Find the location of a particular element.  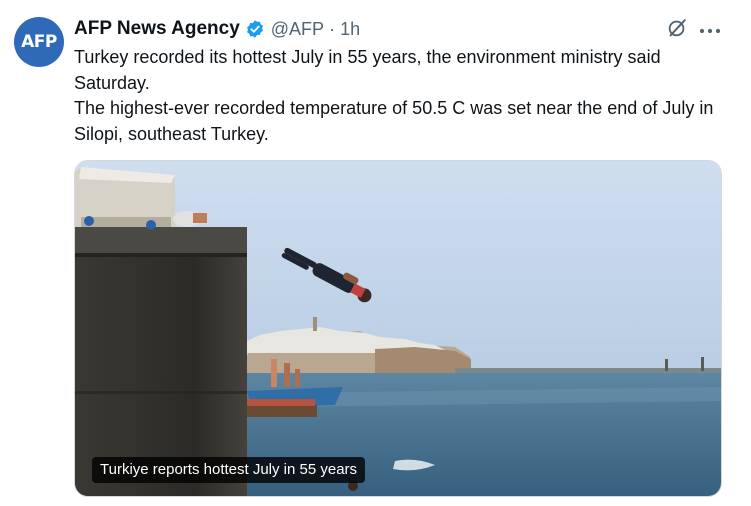

more-options-button is located at coordinates (710, 30).